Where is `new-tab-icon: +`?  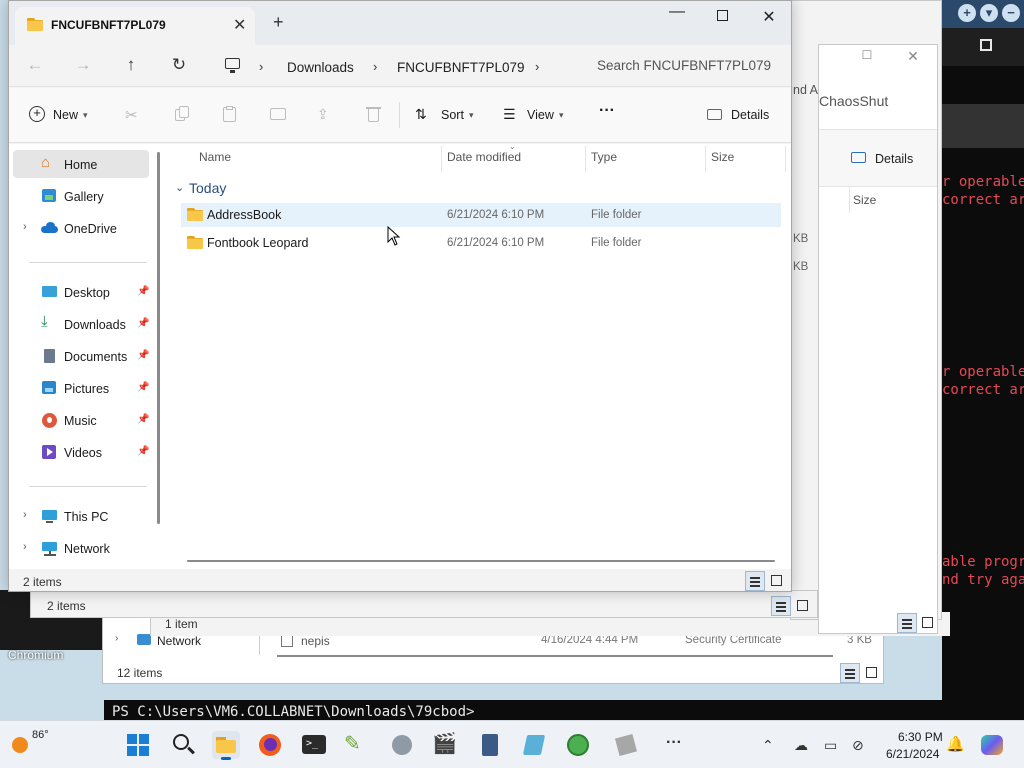
new-tab-icon: + is located at coordinates (278, 22).